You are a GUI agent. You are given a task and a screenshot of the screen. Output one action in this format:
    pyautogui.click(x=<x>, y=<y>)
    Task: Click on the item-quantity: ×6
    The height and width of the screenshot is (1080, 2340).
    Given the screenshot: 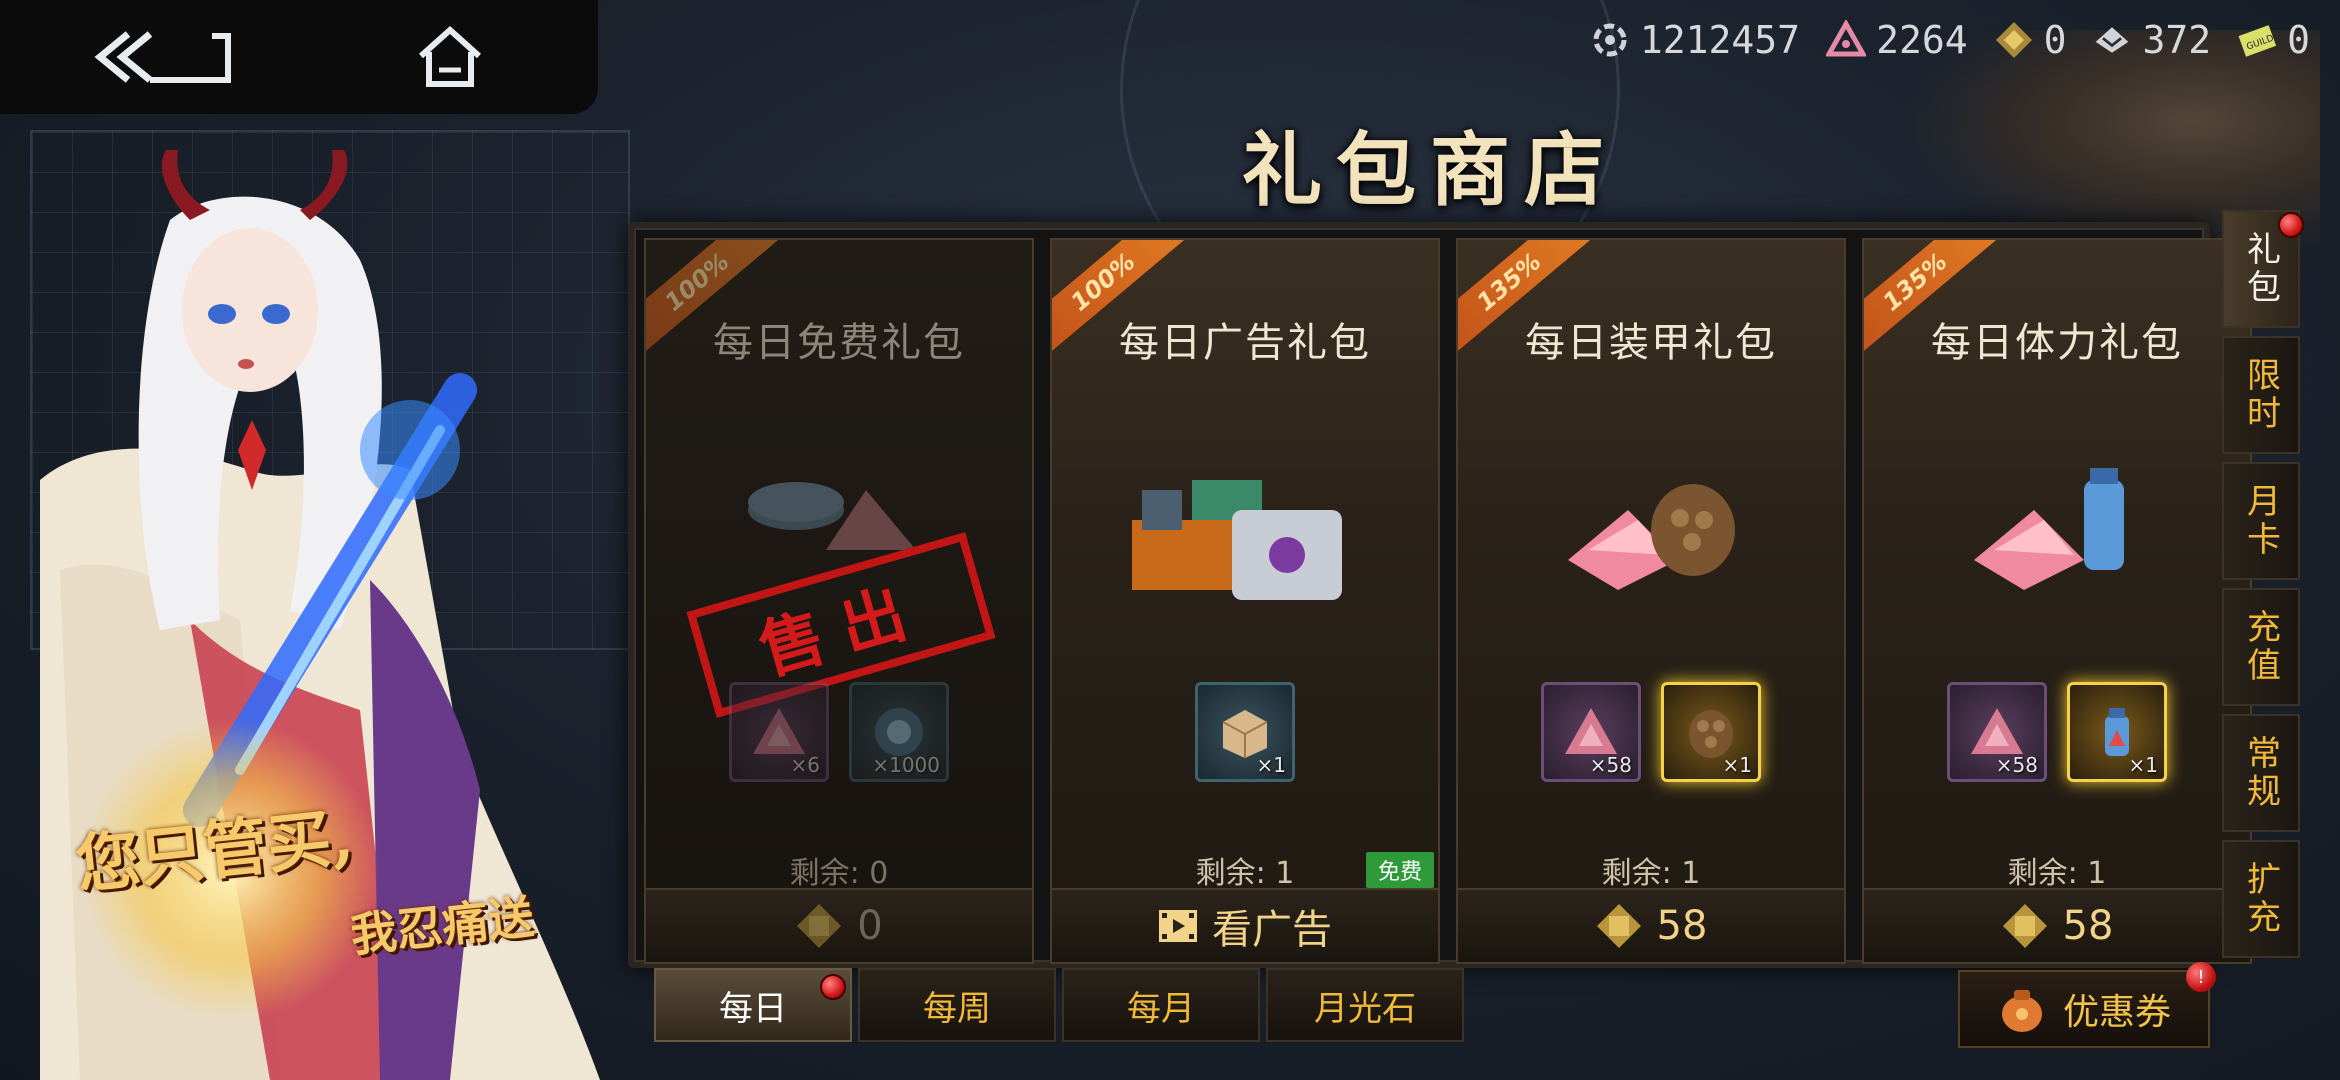 What is the action you would take?
    pyautogui.click(x=805, y=765)
    